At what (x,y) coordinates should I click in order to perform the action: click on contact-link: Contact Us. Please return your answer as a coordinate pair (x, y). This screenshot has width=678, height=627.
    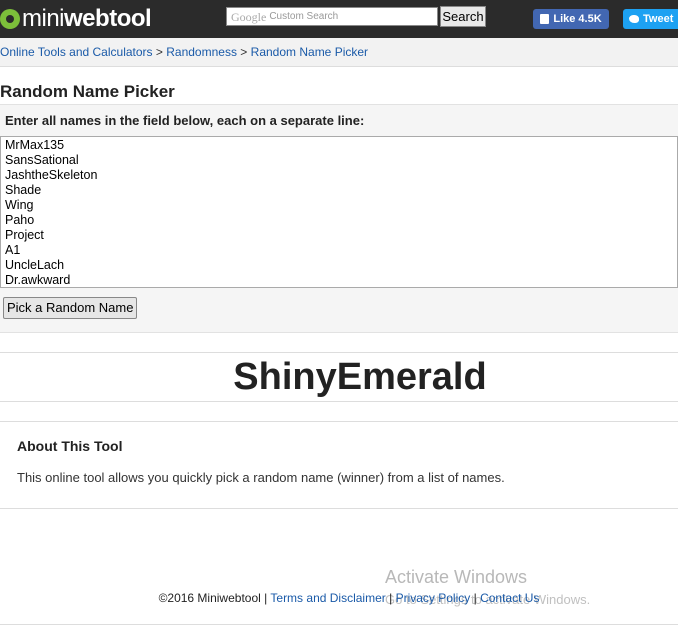
    Looking at the image, I should click on (509, 598).